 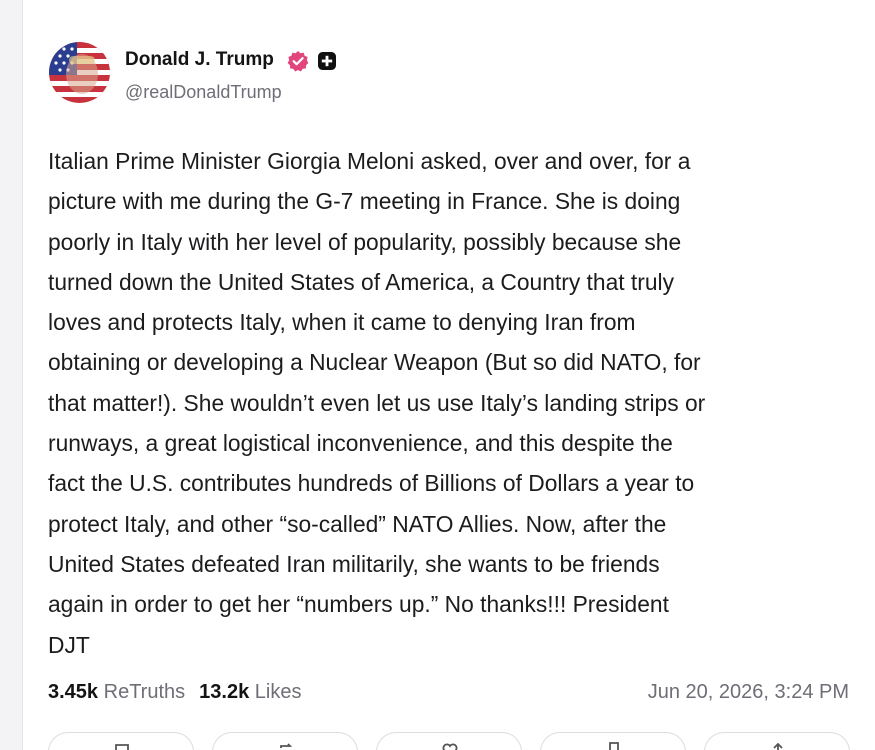 What do you see at coordinates (614, 746) in the screenshot?
I see `bookmark-icon` at bounding box center [614, 746].